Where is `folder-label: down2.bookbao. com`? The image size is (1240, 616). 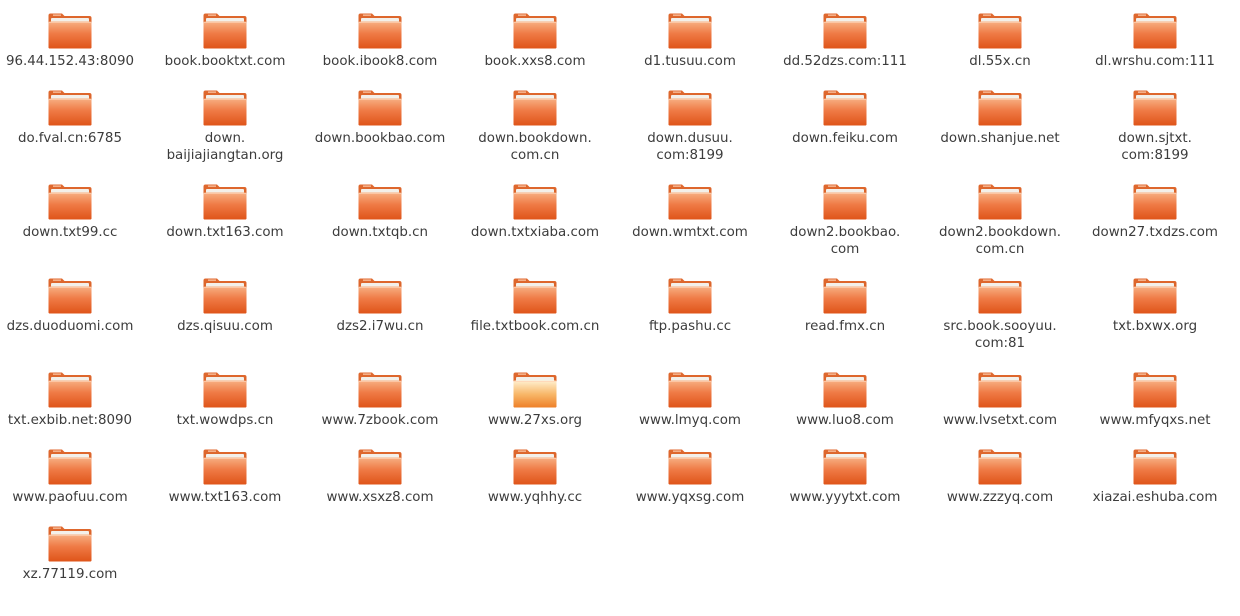
folder-label: down2.bookbao. com is located at coordinates (845, 241).